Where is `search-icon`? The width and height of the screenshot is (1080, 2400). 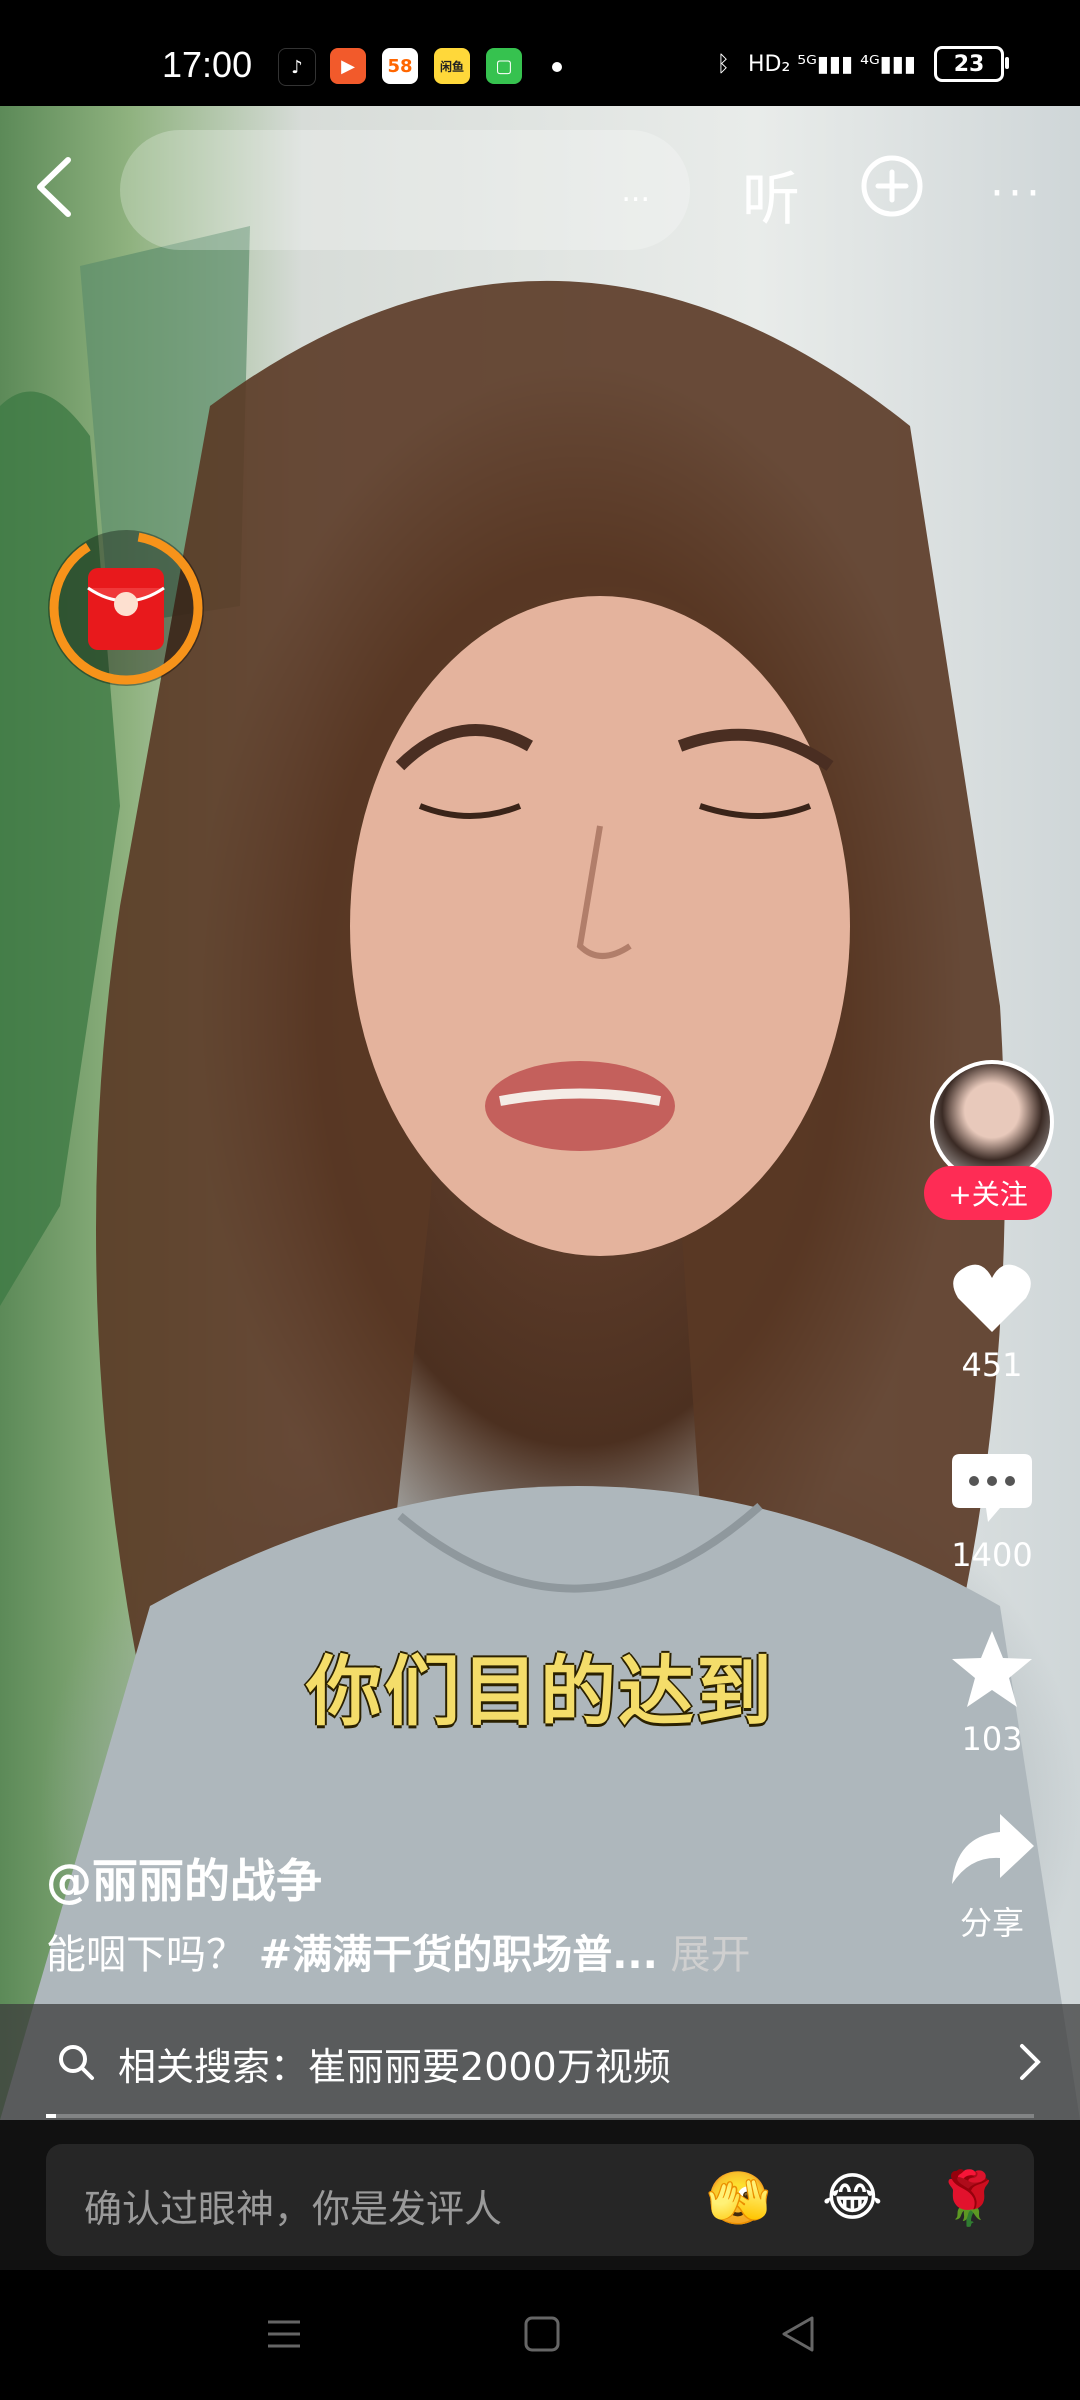 search-icon is located at coordinates (76, 2062).